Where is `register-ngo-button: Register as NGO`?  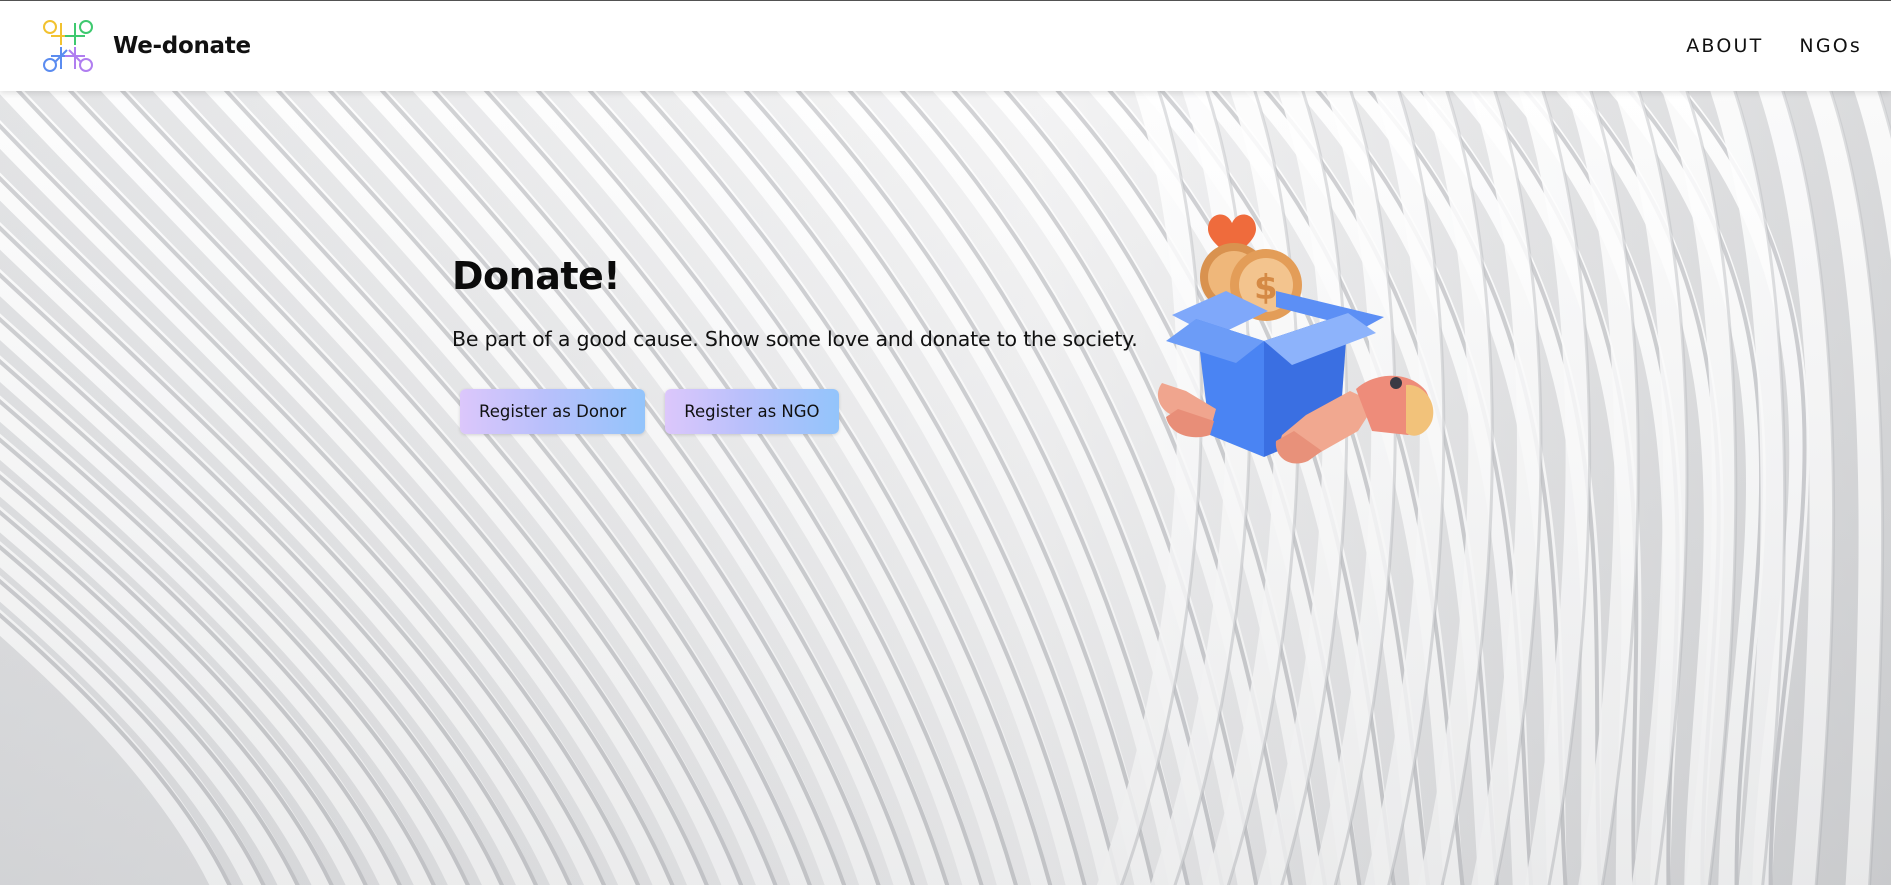
register-ngo-button: Register as NGO is located at coordinates (752, 411).